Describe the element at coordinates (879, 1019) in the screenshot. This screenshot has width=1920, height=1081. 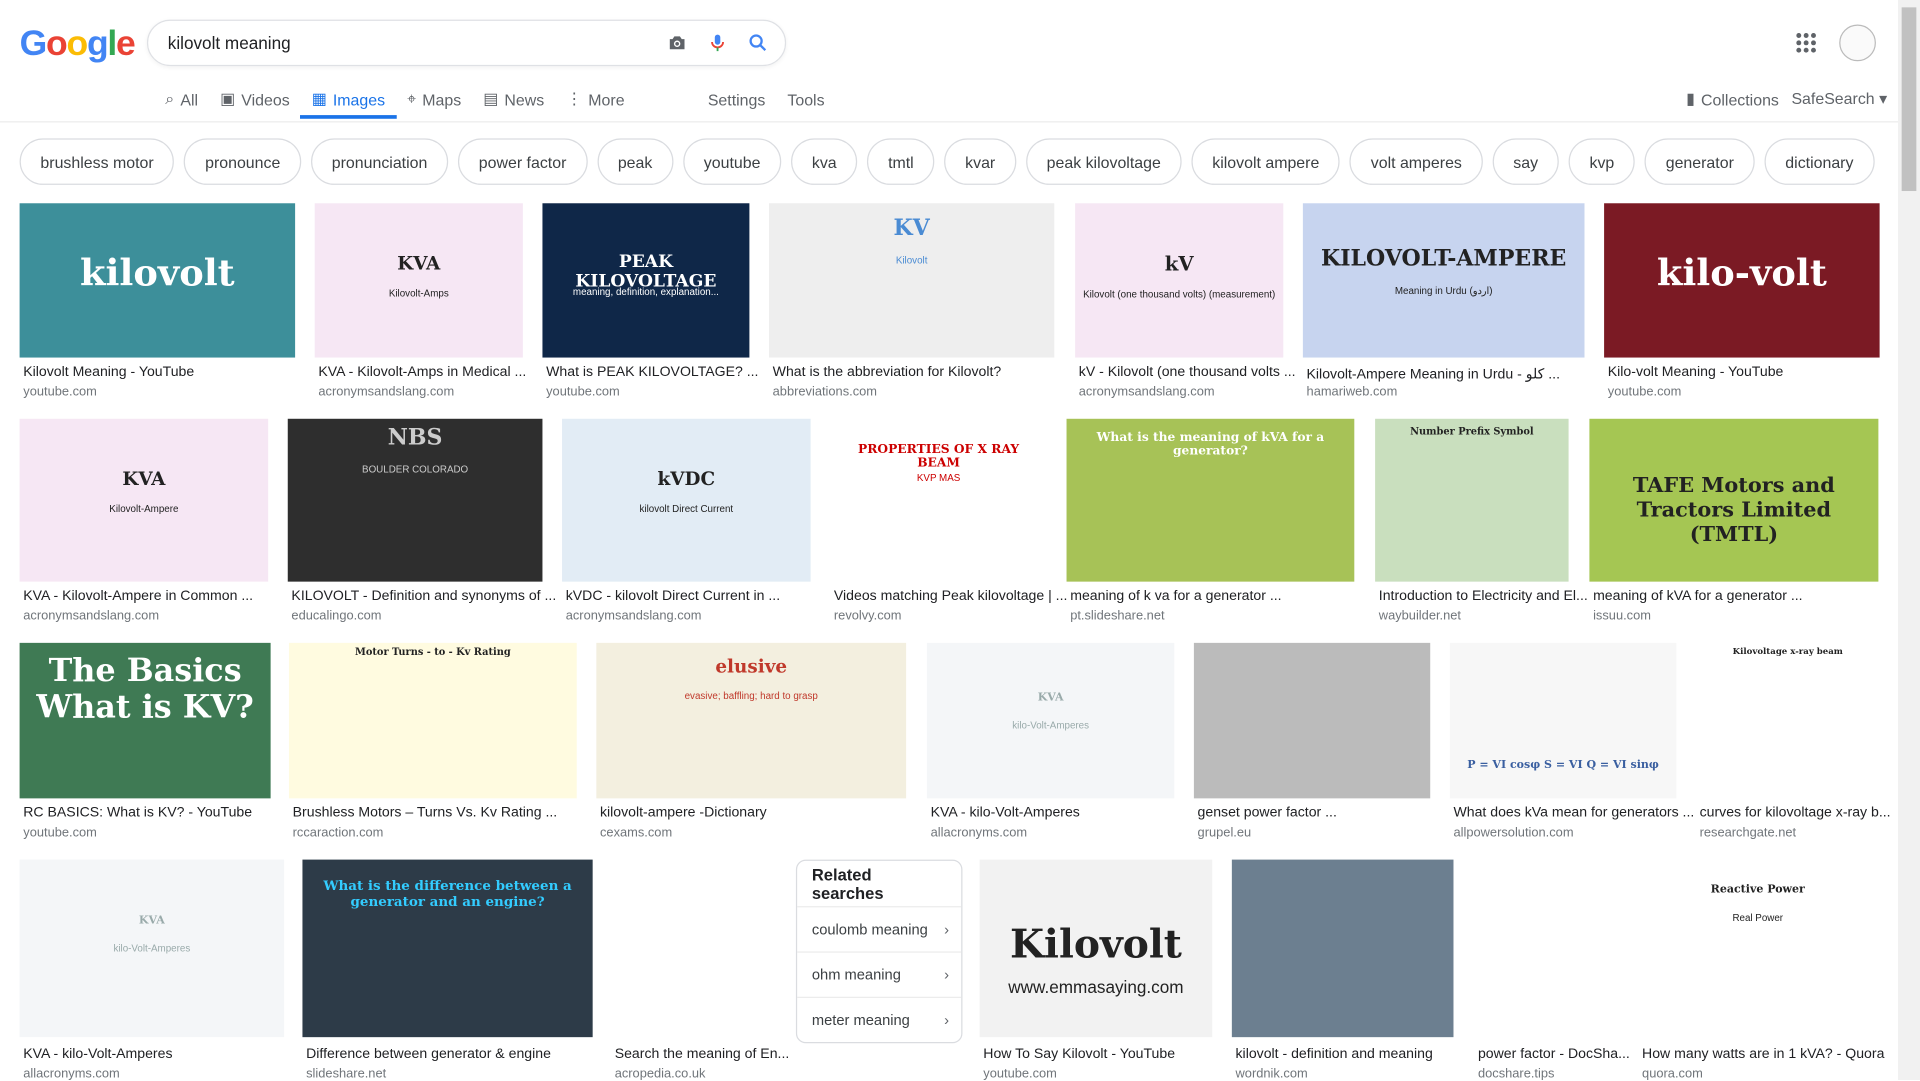
I see `related-item: meter meaning ›` at that location.